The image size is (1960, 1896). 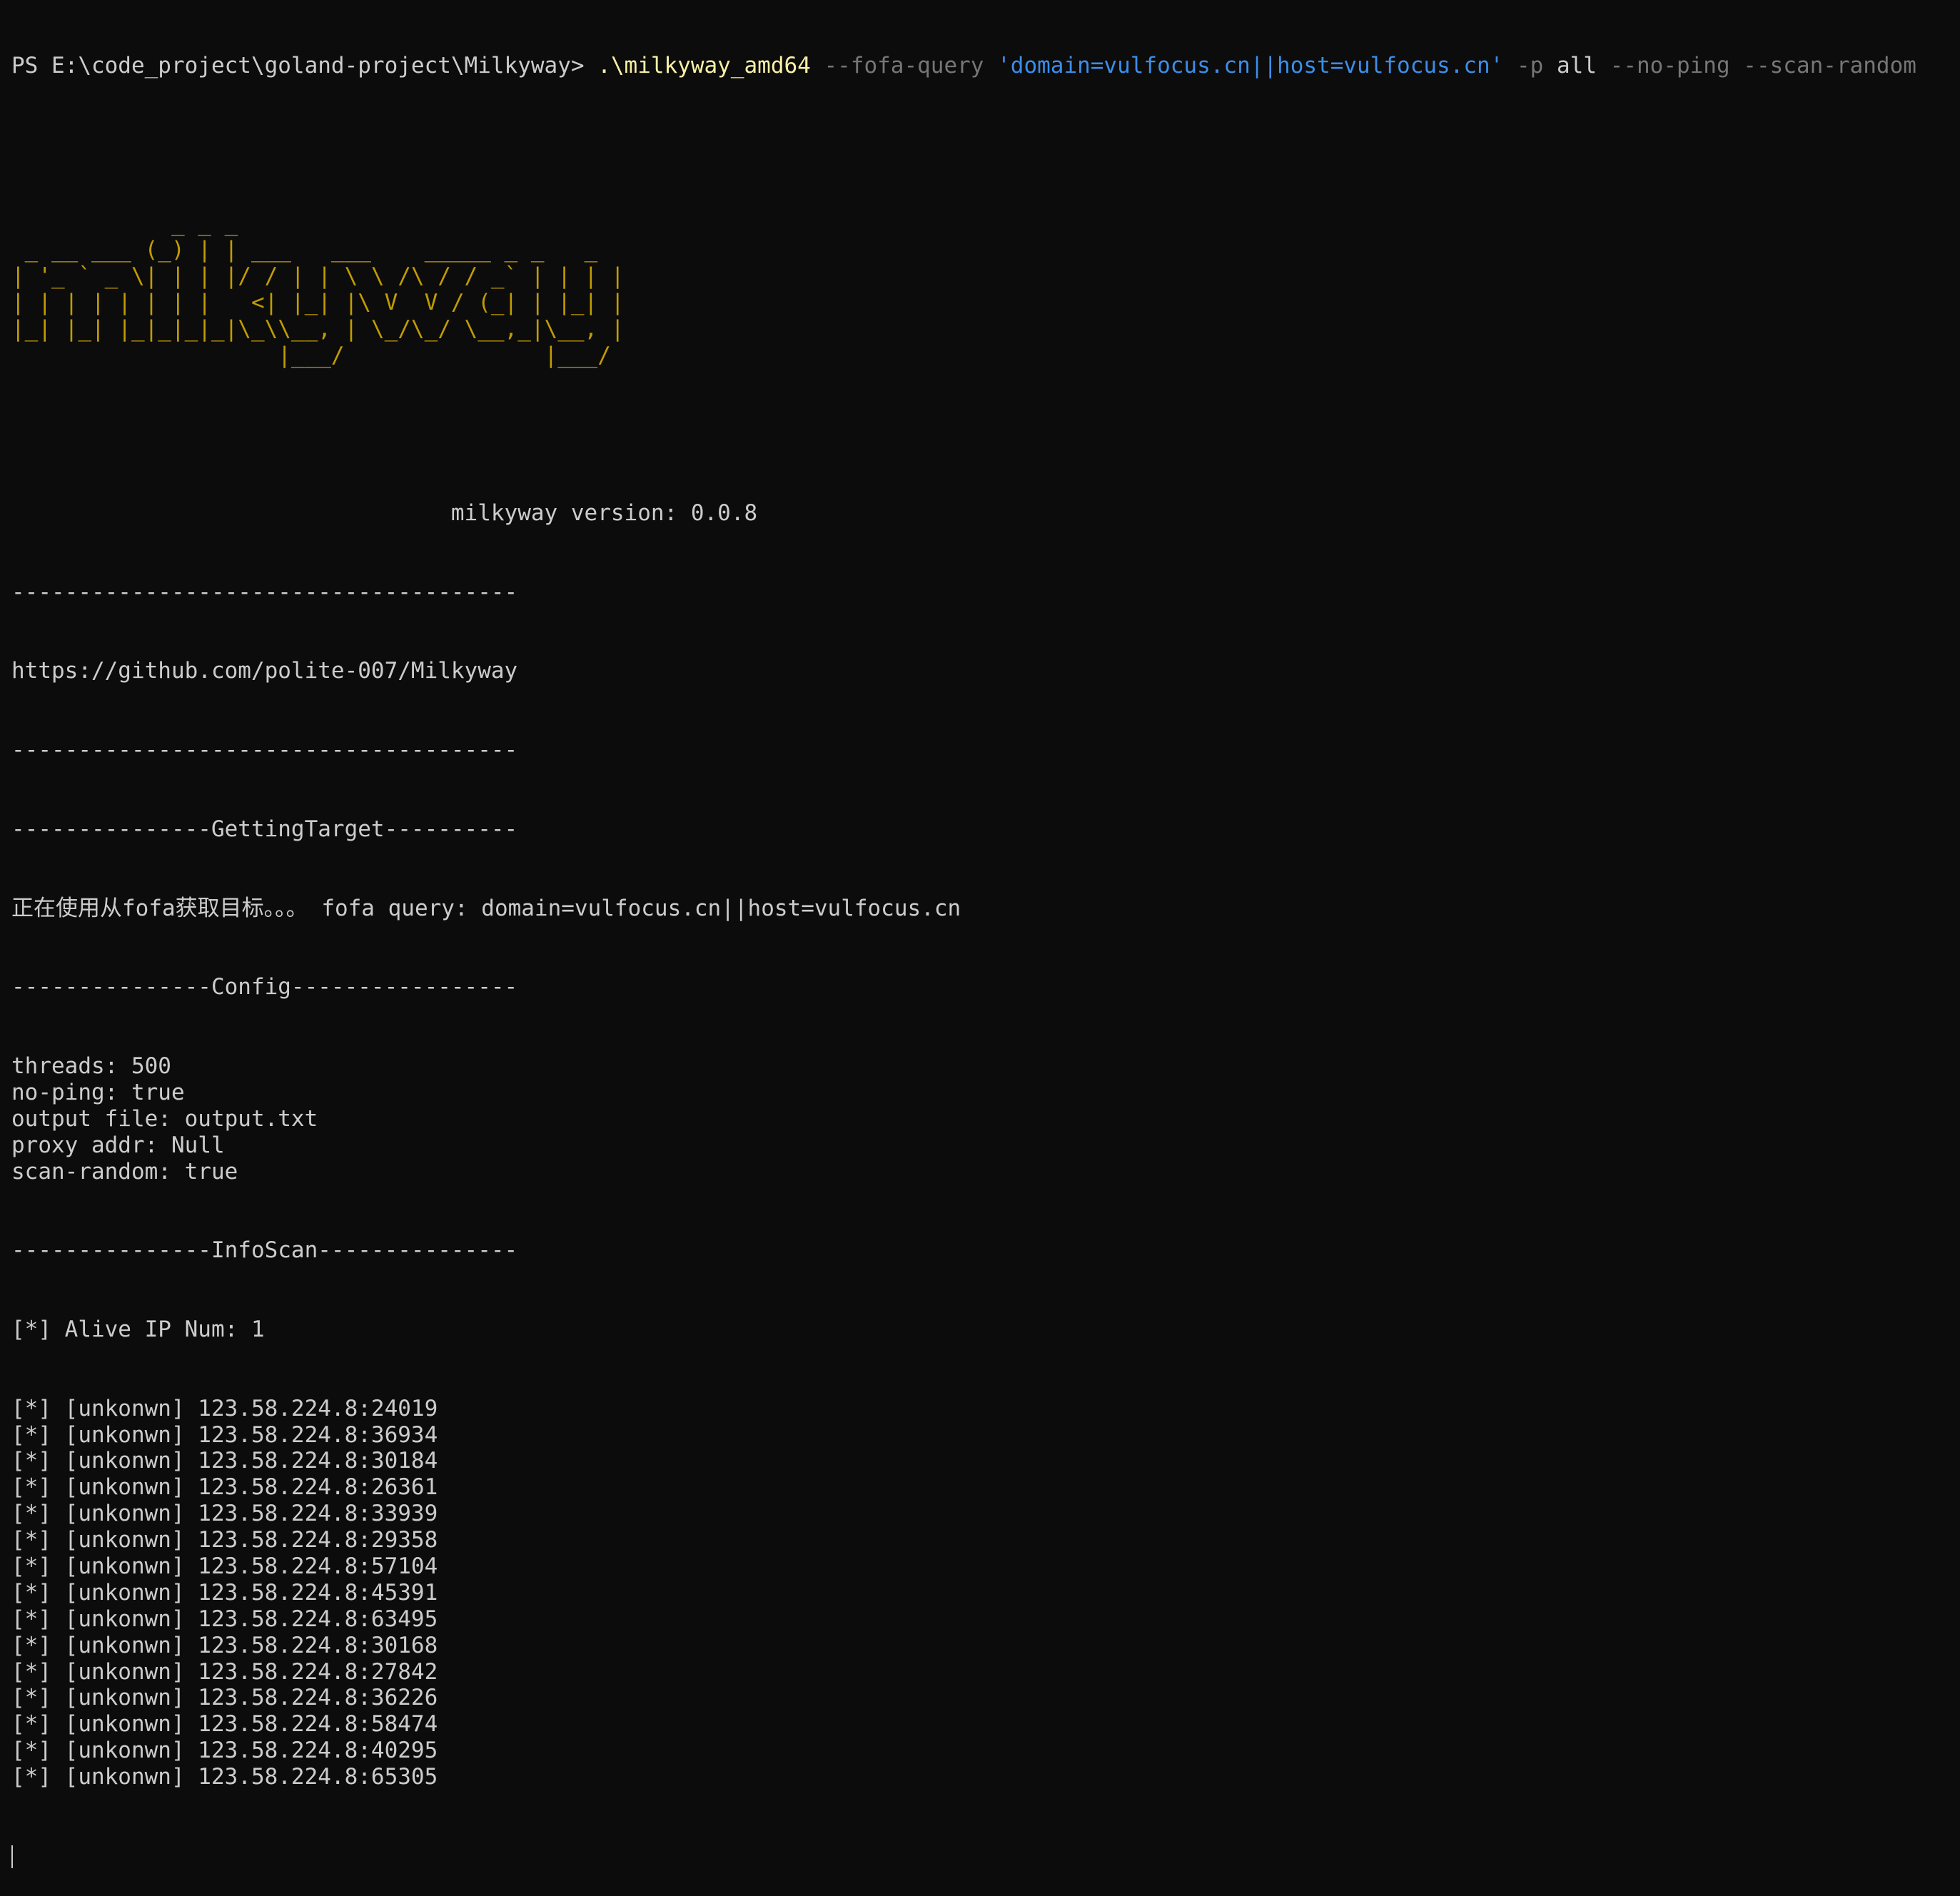 I want to click on banner-line: _ _ _, so click(x=124, y=224).